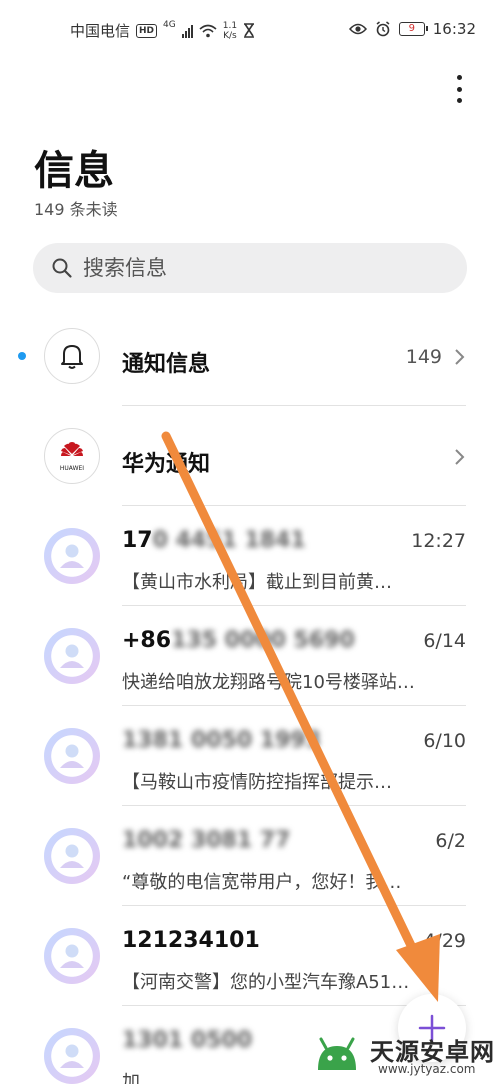  Describe the element at coordinates (208, 30) in the screenshot. I see `wifi-icon` at that location.